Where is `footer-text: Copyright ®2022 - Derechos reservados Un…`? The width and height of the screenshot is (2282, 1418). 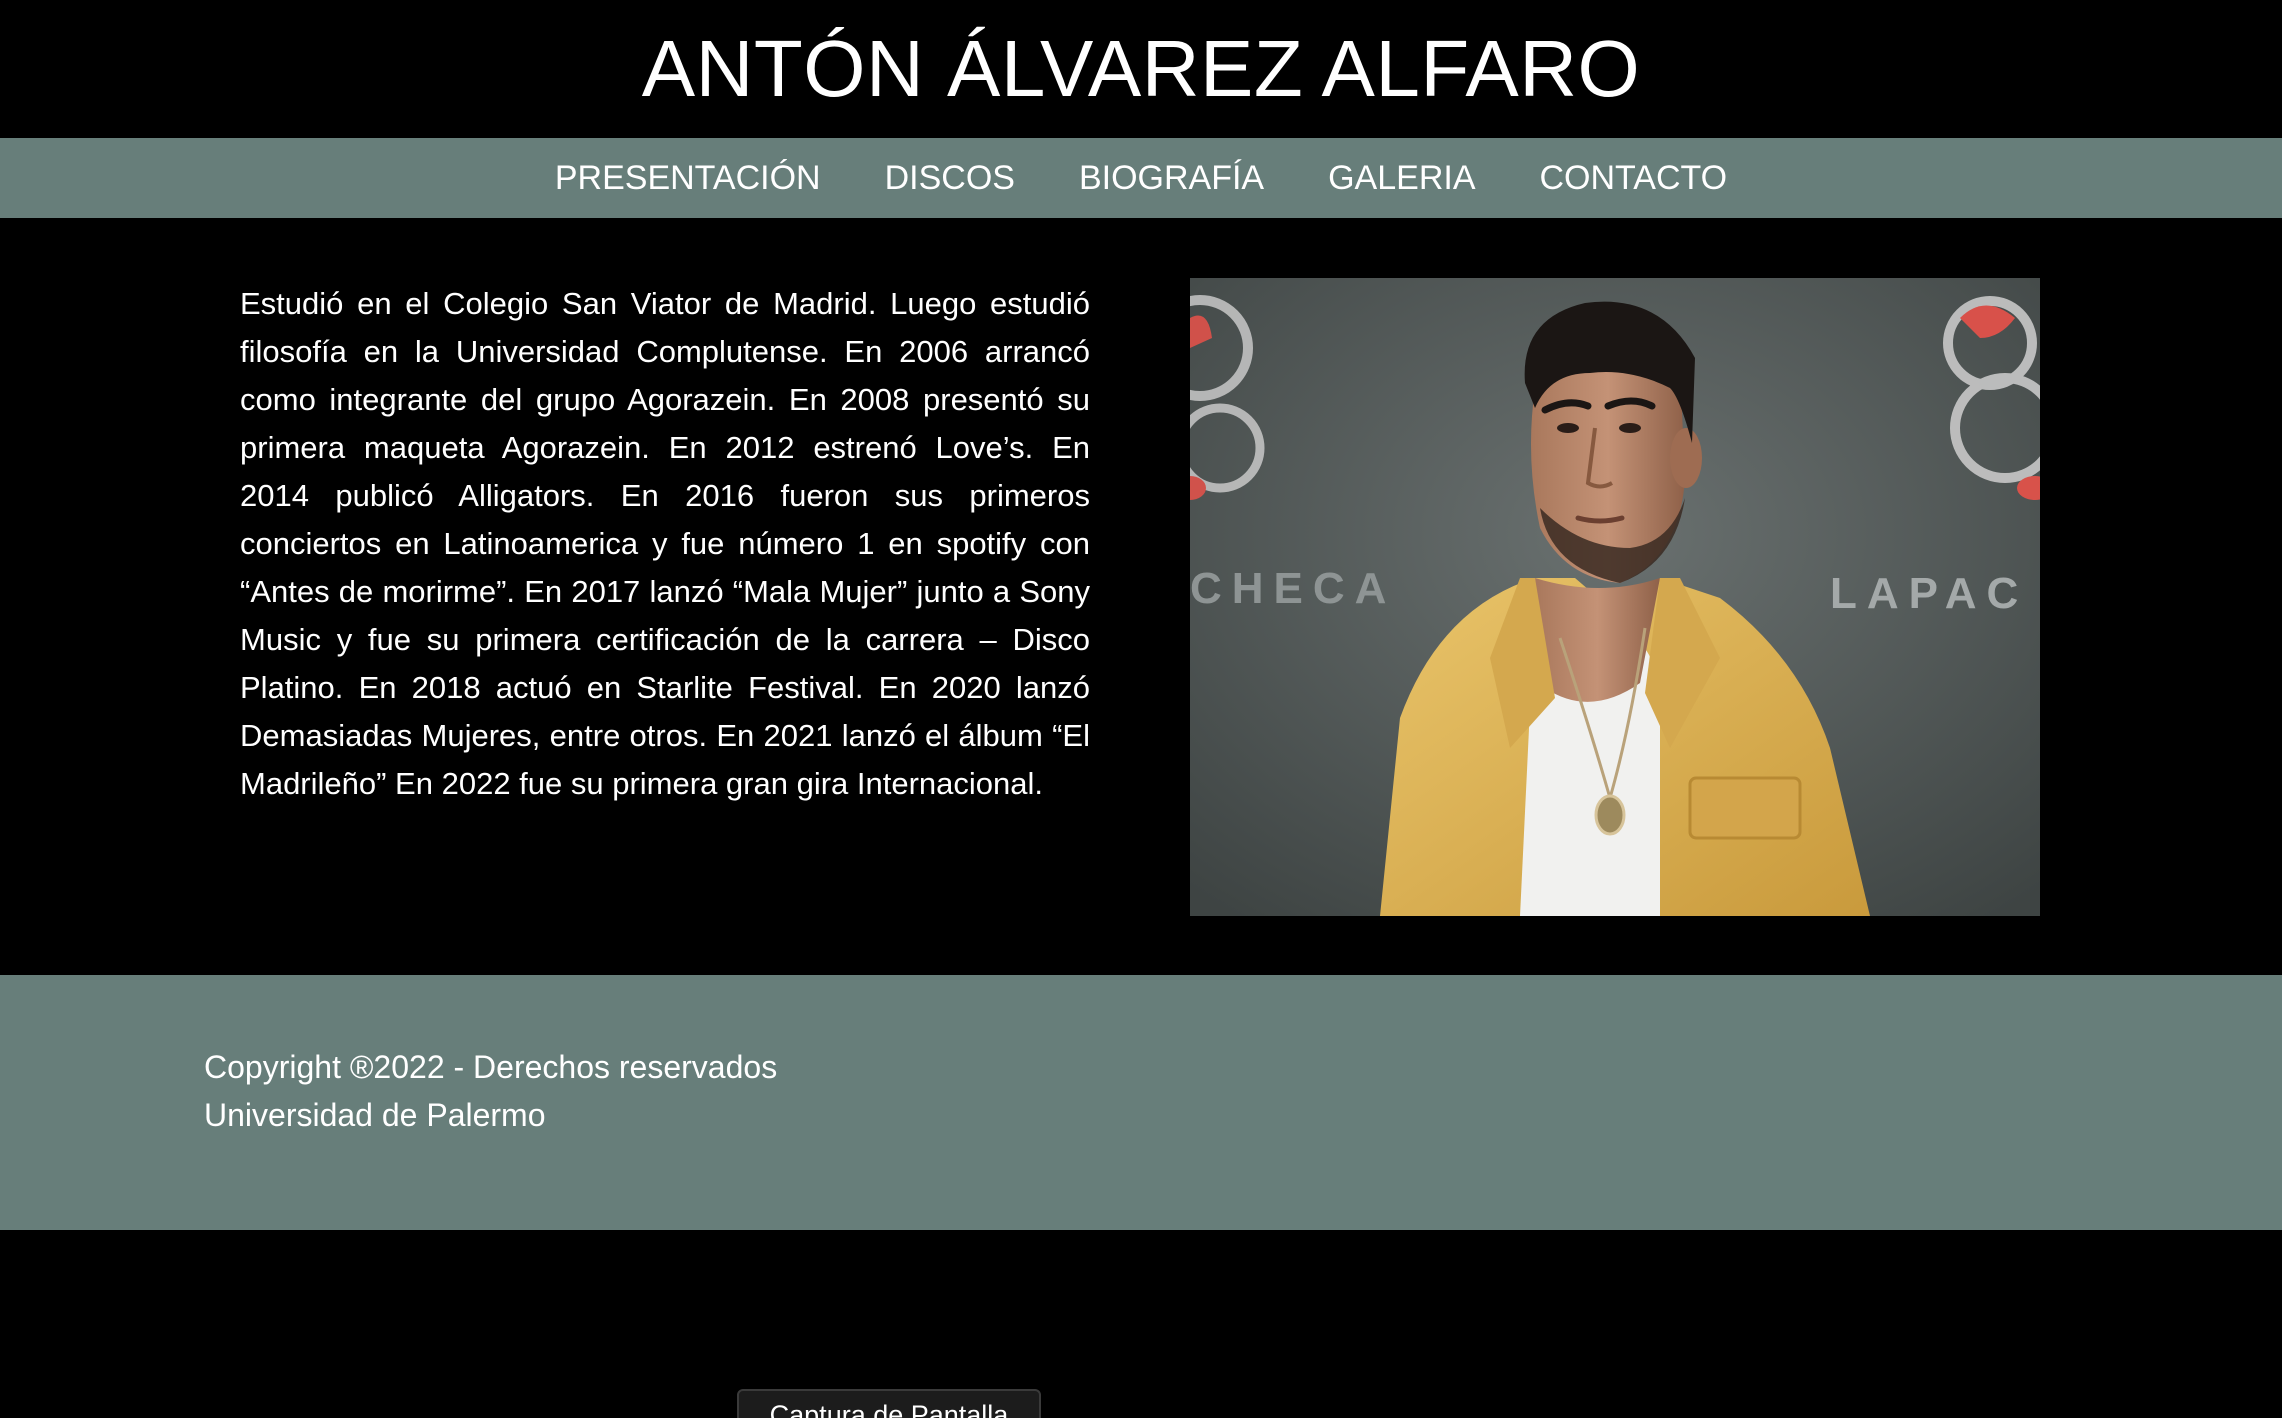 footer-text: Copyright ®2022 - Derechos reservados Un… is located at coordinates (490, 1091).